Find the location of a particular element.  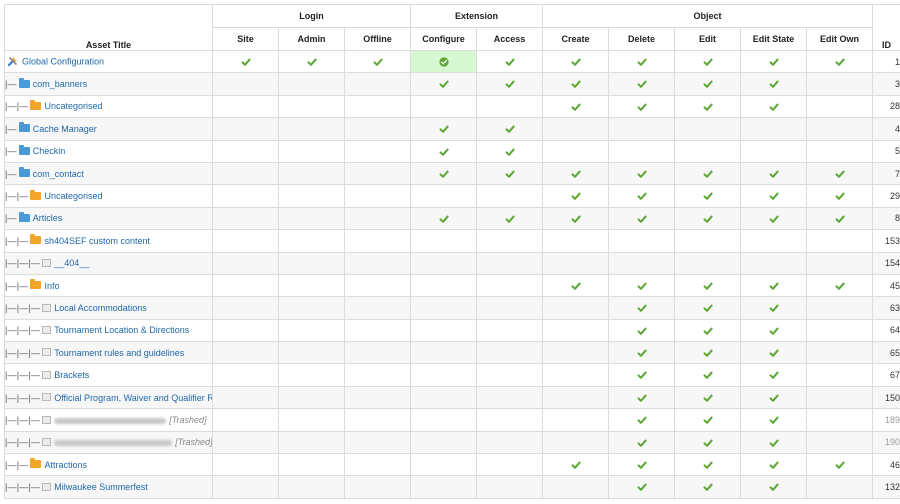

asset-title-link: Attractions is located at coordinates (65, 465).